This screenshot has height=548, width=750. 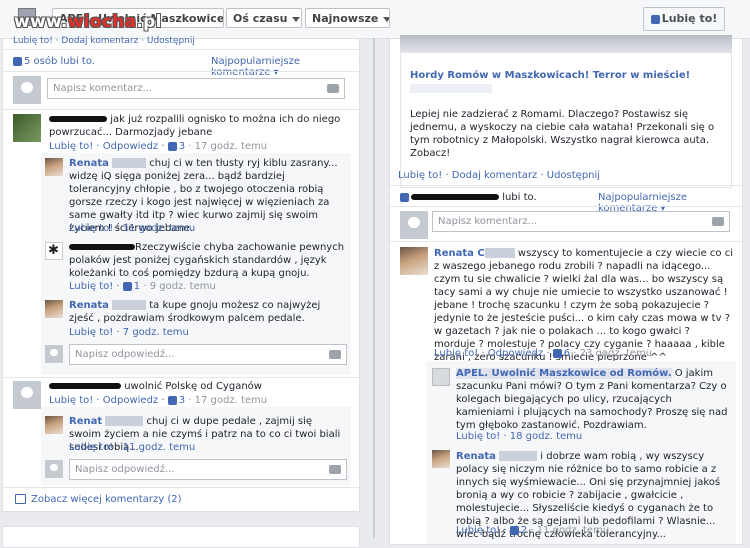 I want to click on watermark-logo: www.wiocha.pl, so click(x=88, y=22).